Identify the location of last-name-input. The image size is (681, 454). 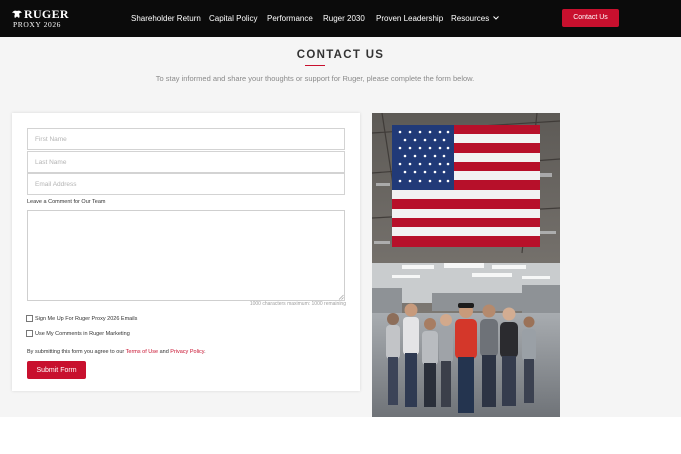
(186, 162).